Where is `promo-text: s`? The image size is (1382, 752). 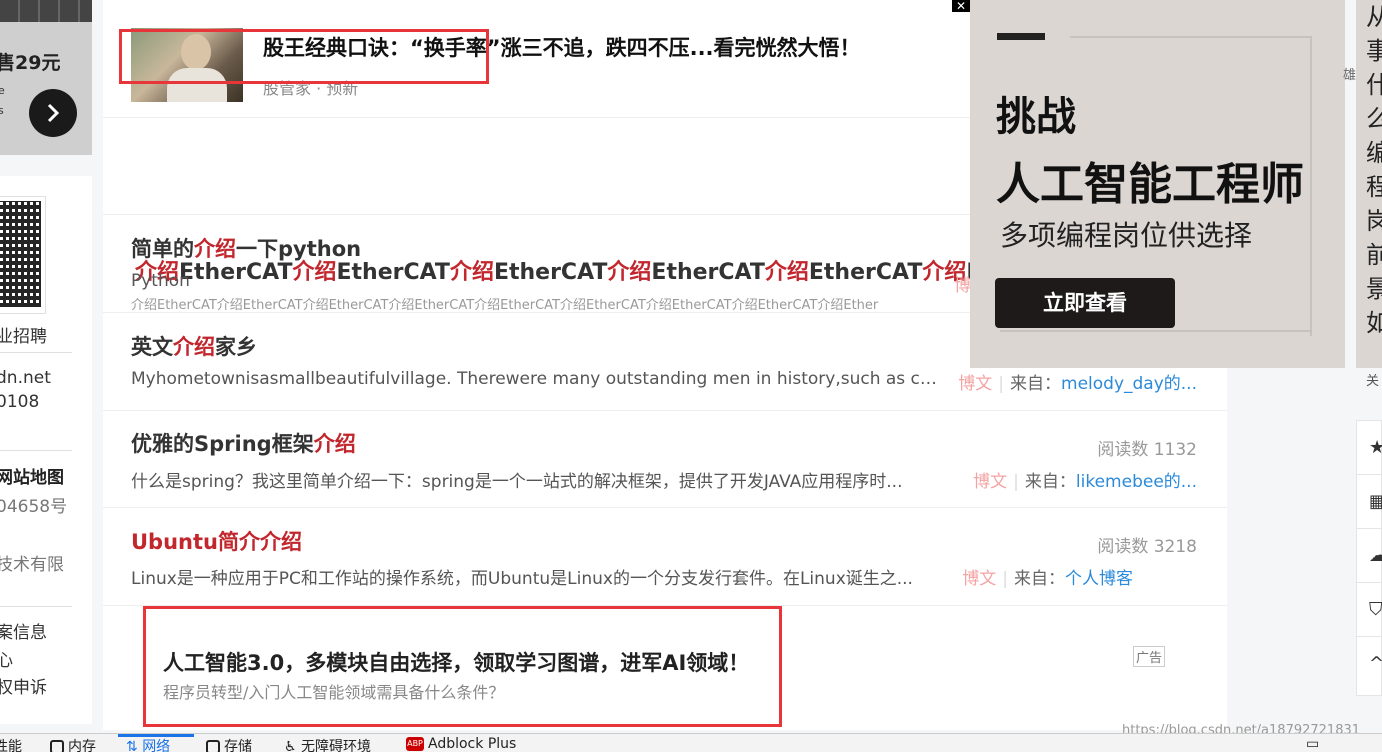
promo-text: s is located at coordinates (2, 110).